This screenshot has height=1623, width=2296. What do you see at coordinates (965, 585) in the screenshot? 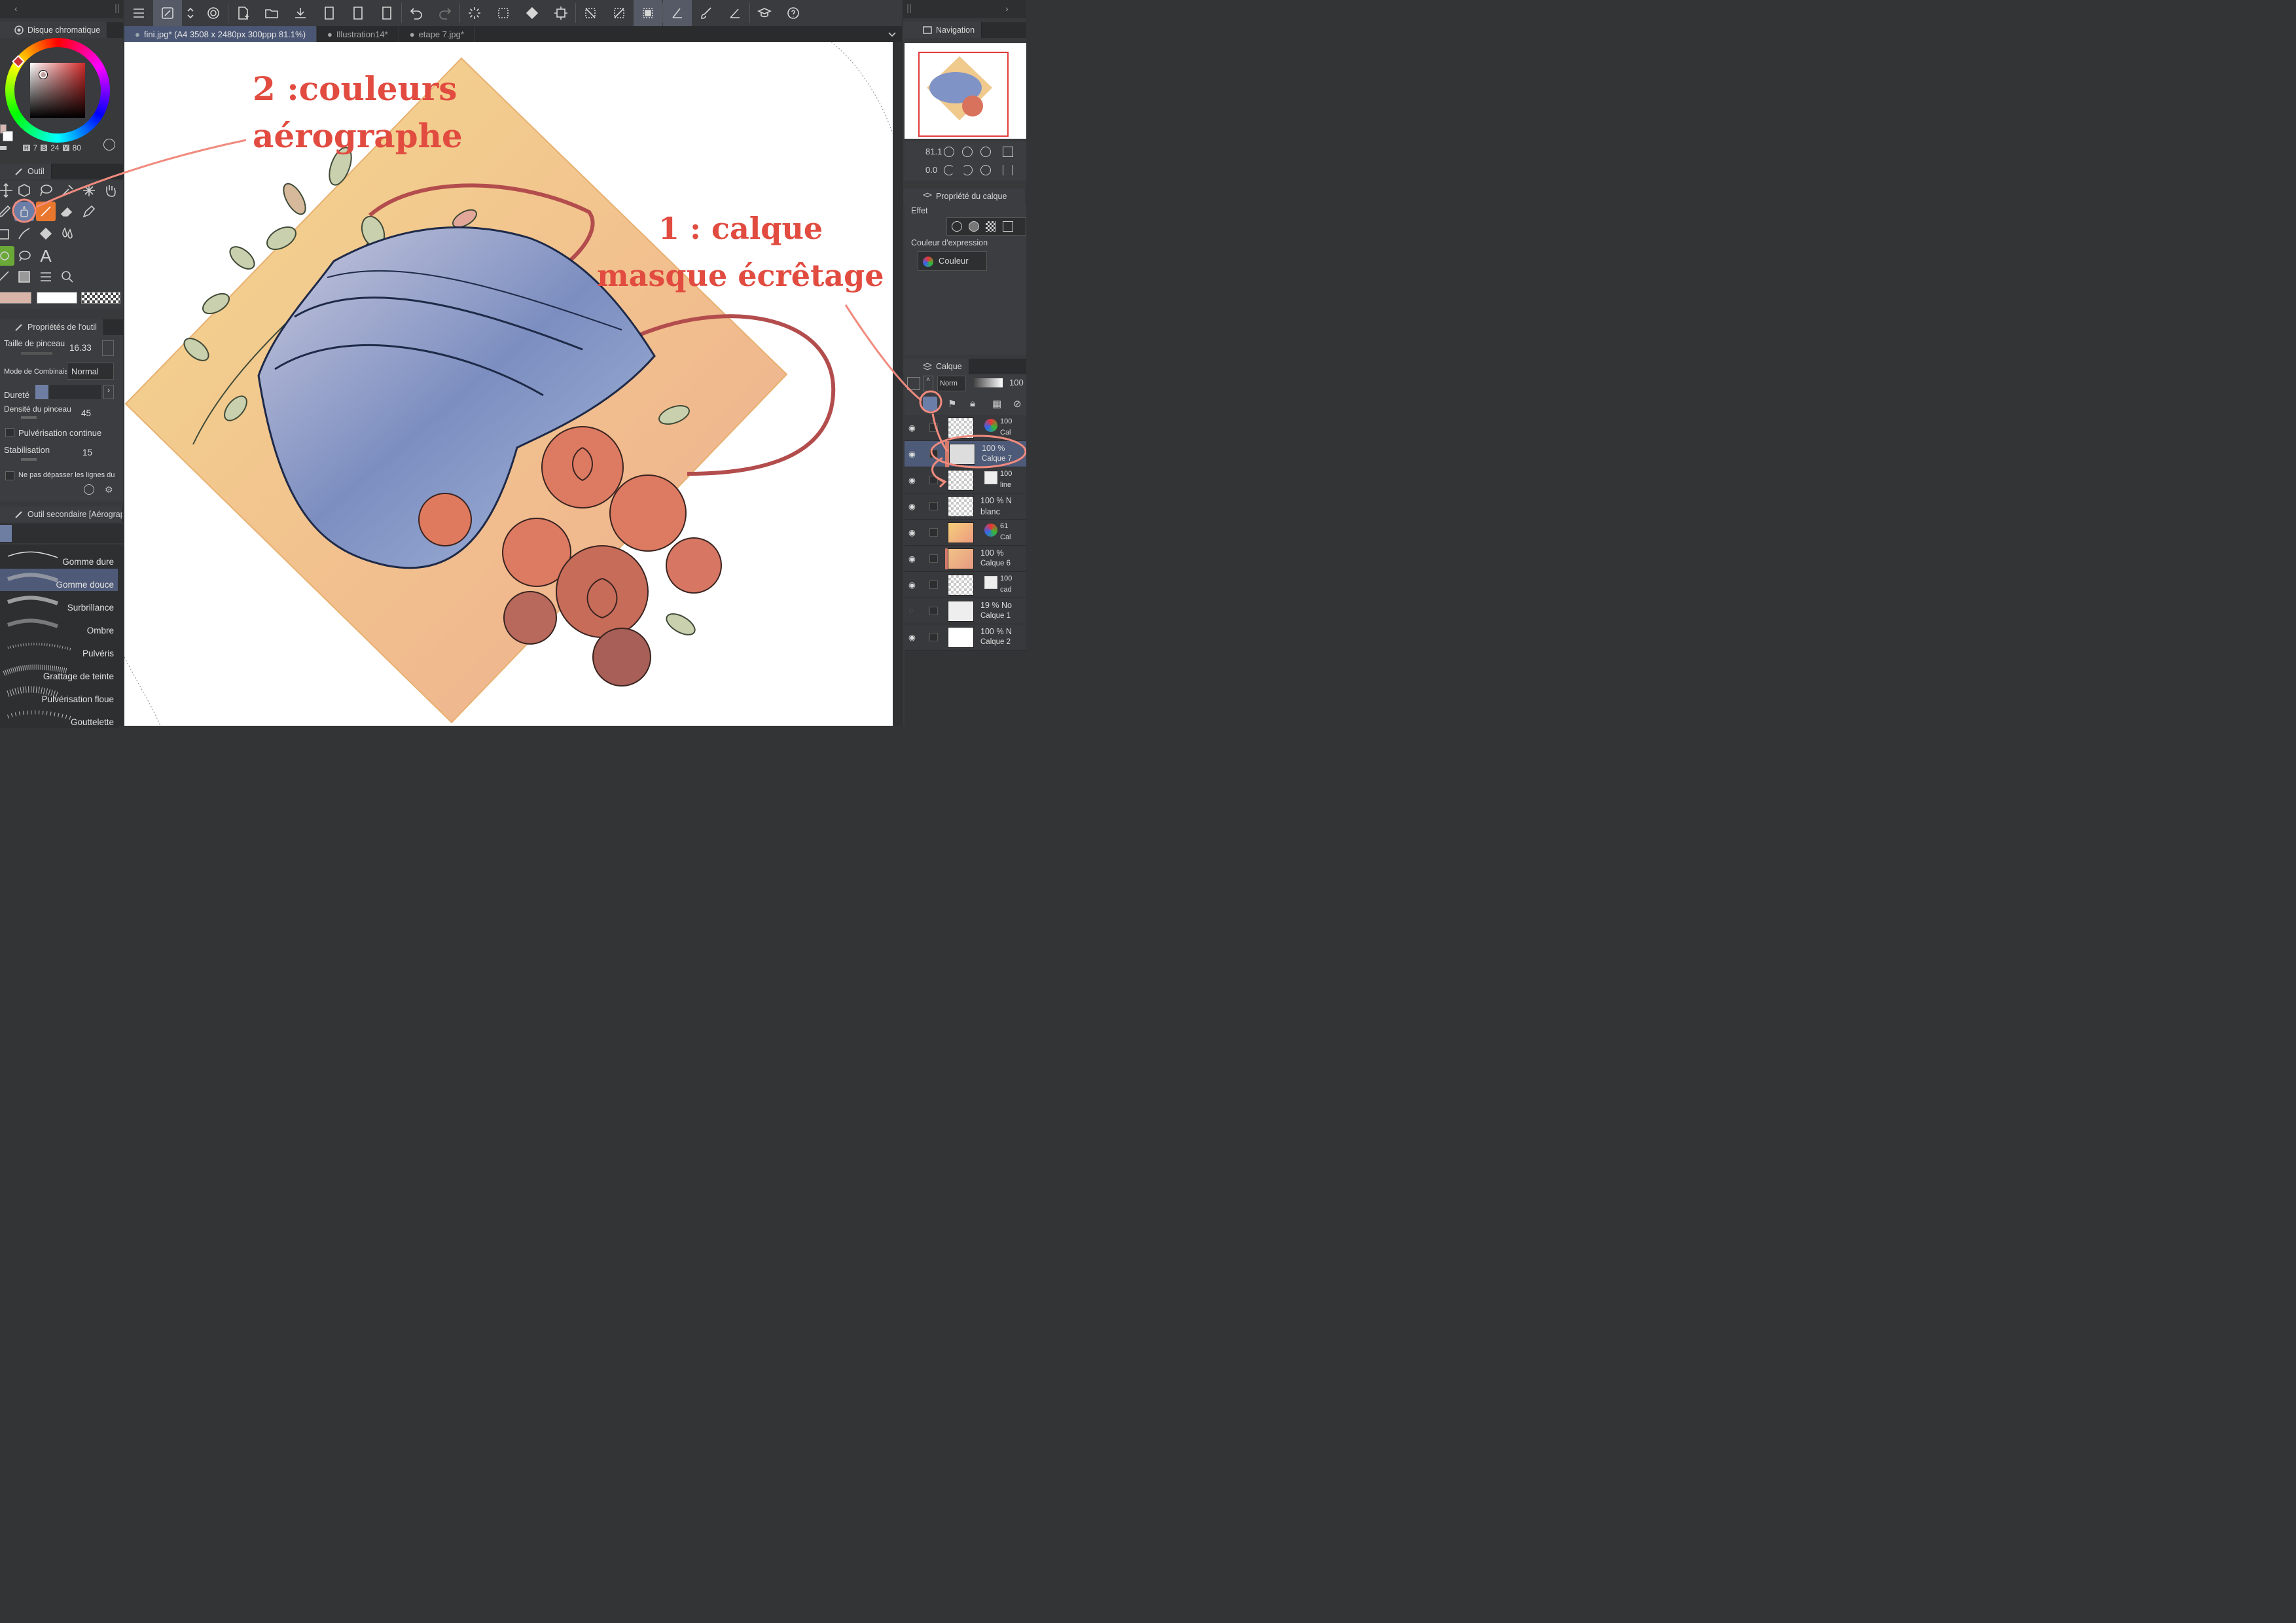
I see `layer-row: ◉ 100 cad` at bounding box center [965, 585].